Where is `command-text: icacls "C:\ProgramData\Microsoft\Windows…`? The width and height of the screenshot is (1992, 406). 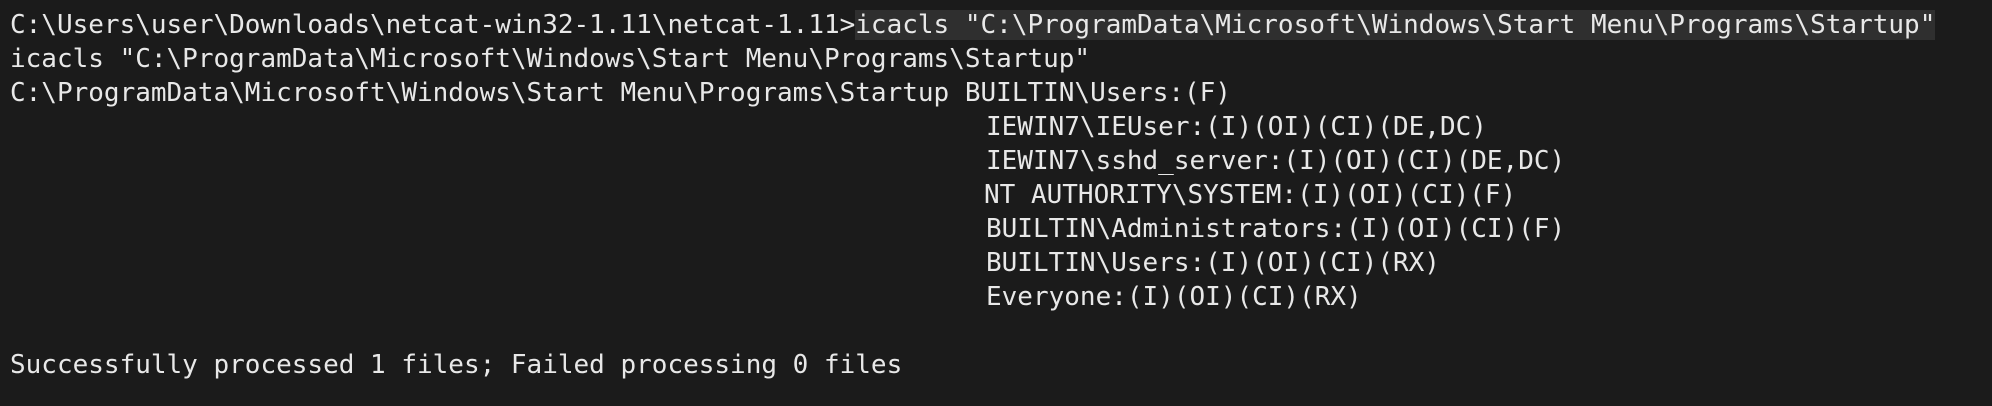 command-text: icacls "C:\ProgramData\Microsoft\Windows… is located at coordinates (1395, 25).